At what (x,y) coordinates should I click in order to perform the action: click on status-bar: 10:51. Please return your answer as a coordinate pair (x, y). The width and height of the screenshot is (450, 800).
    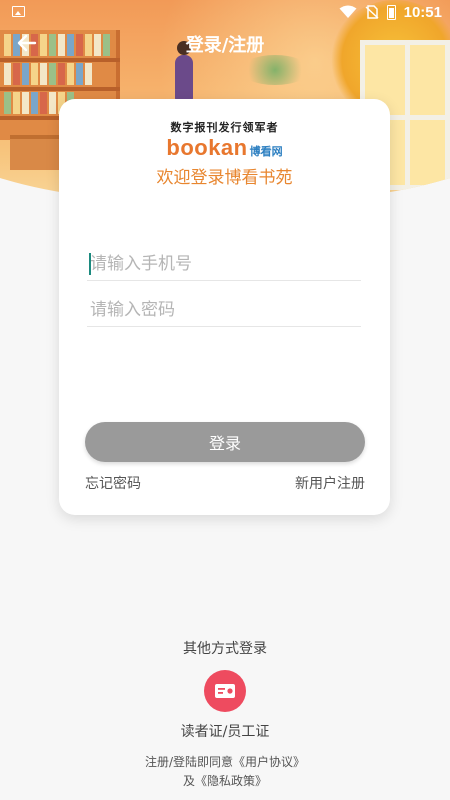
    Looking at the image, I should click on (225, 12).